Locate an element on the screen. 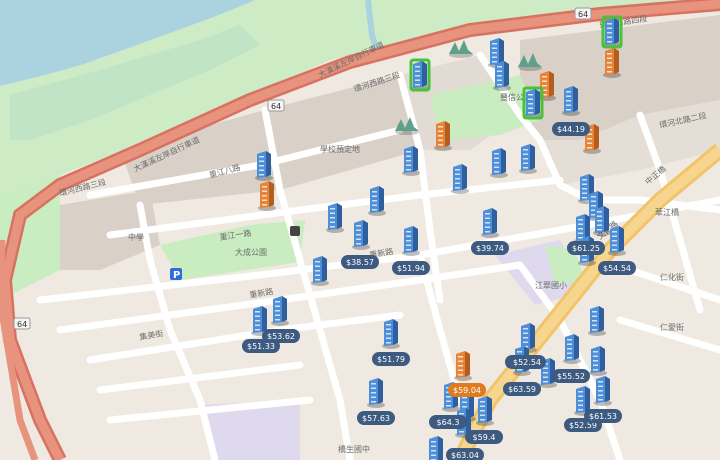 The image size is (720, 460). price-label-text: $63.59 is located at coordinates (522, 389).